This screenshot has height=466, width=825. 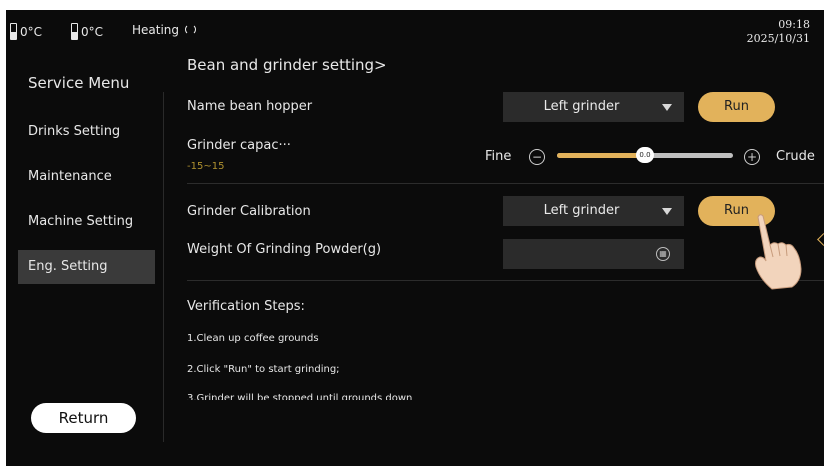 I want to click on sidebar-item-maintenance: Maintenance, so click(x=86, y=177).